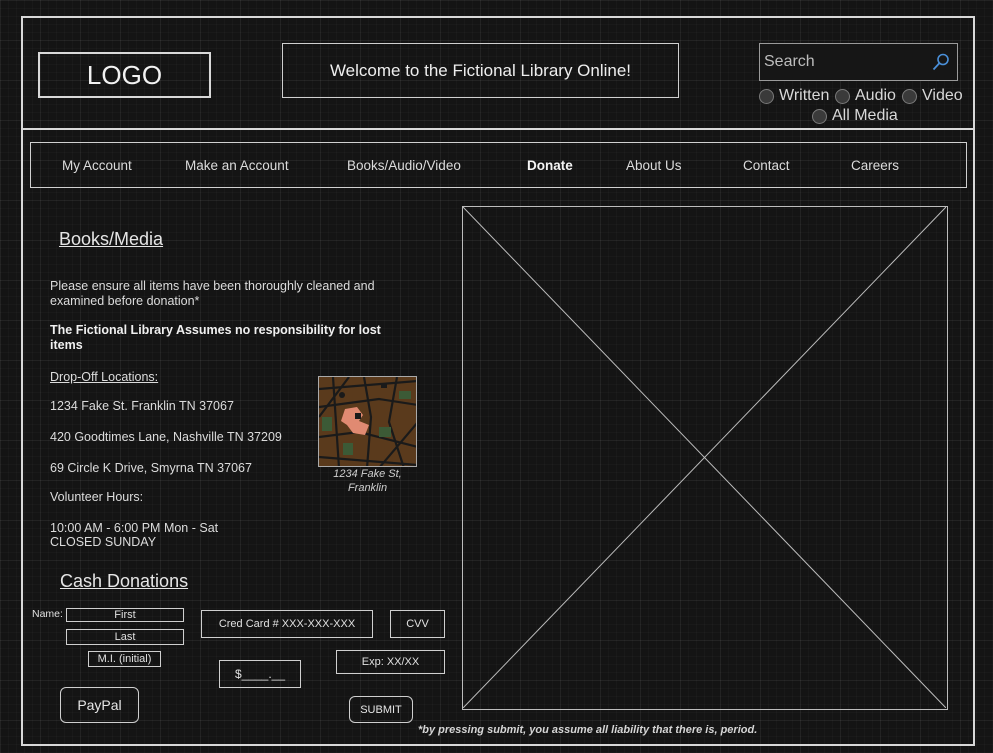  What do you see at coordinates (125, 637) in the screenshot?
I see `last-name-field: Last` at bounding box center [125, 637].